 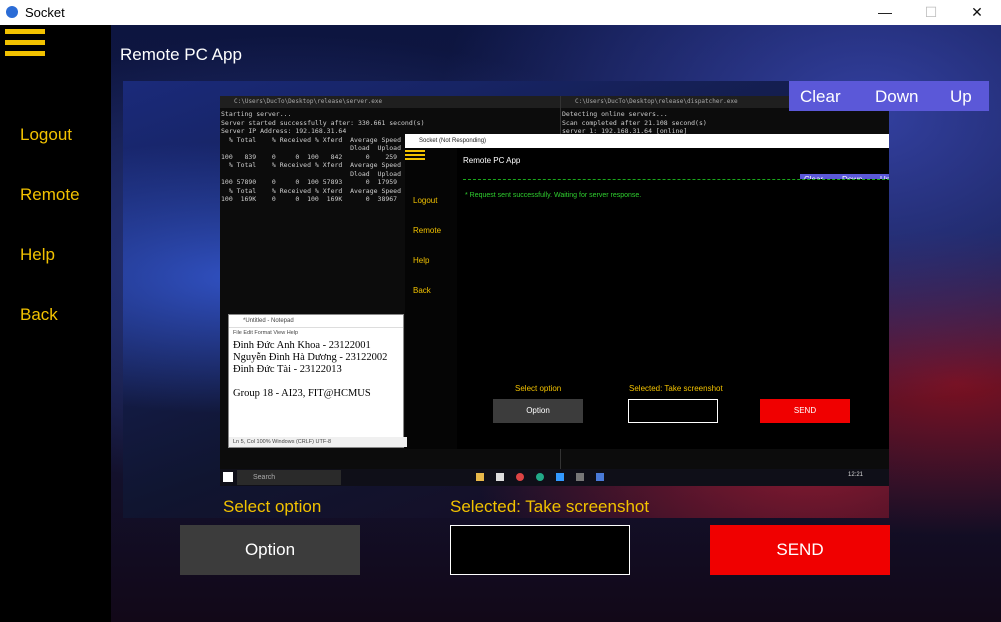 What do you see at coordinates (266, 333) in the screenshot?
I see `notepad-menu: File Edit Format View Help` at bounding box center [266, 333].